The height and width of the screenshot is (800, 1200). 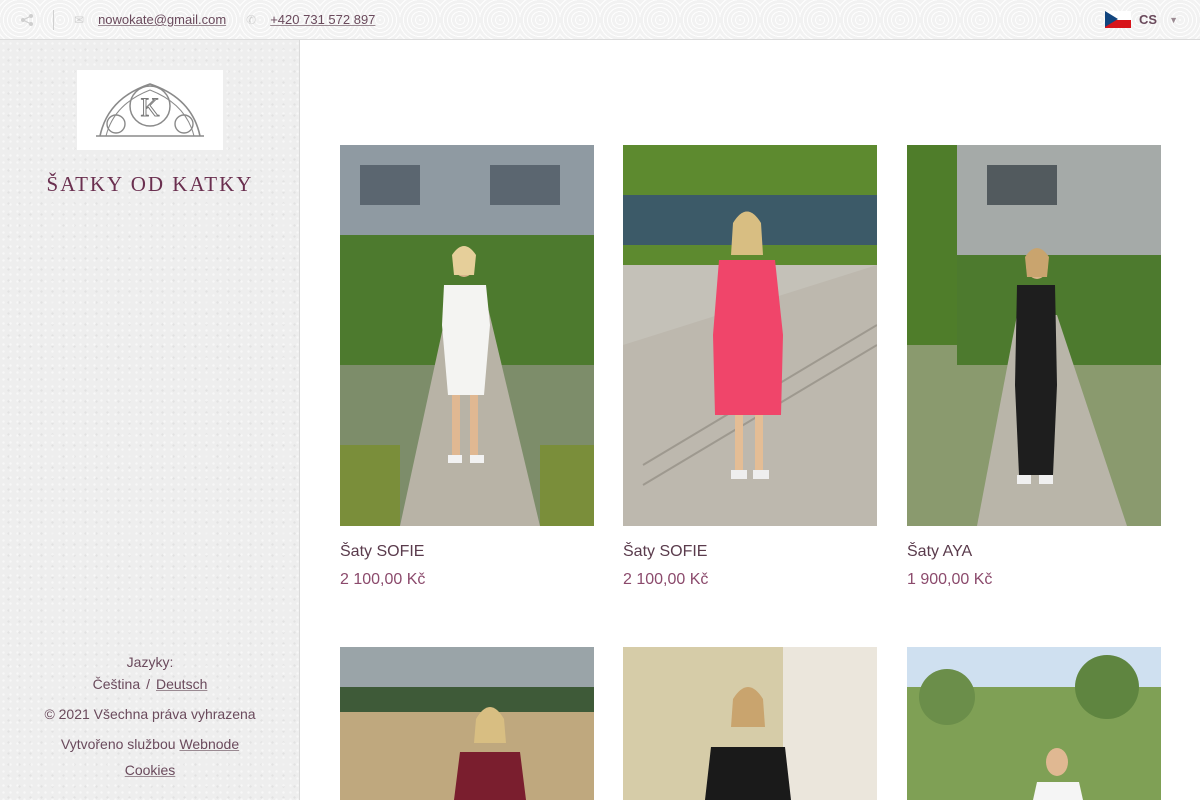 I want to click on language-list: Čeština / Deutsch, so click(x=150, y=684).